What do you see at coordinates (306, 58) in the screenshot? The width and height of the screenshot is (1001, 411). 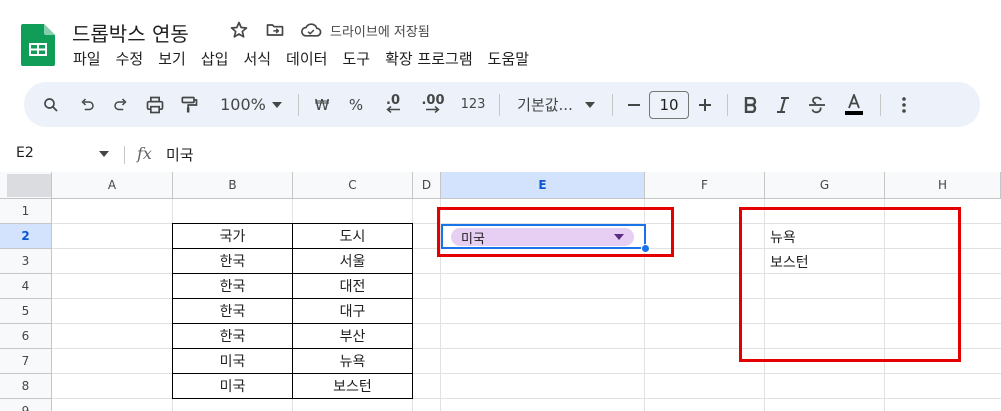 I see `menu-data: 데이터` at bounding box center [306, 58].